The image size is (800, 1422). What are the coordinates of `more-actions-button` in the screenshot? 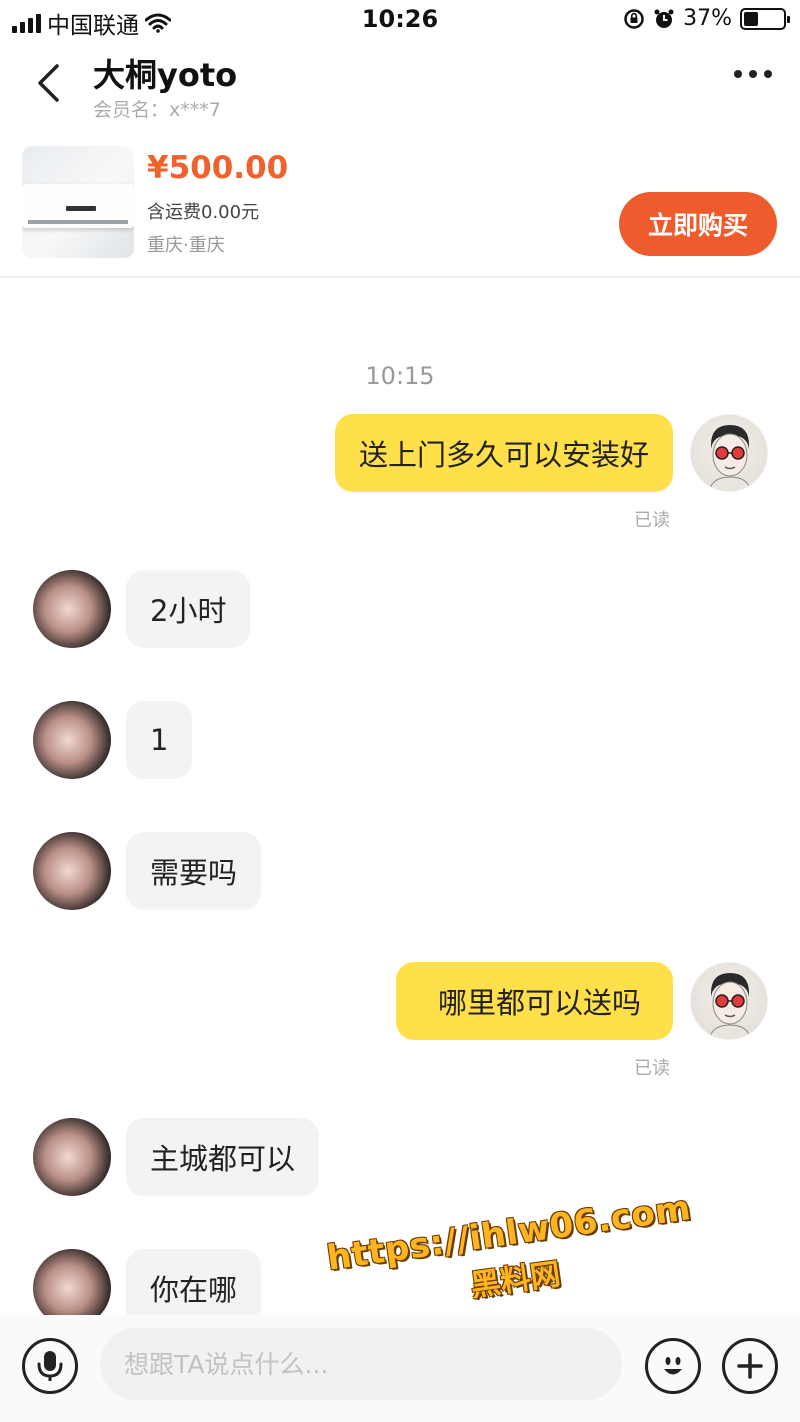 It's located at (750, 1366).